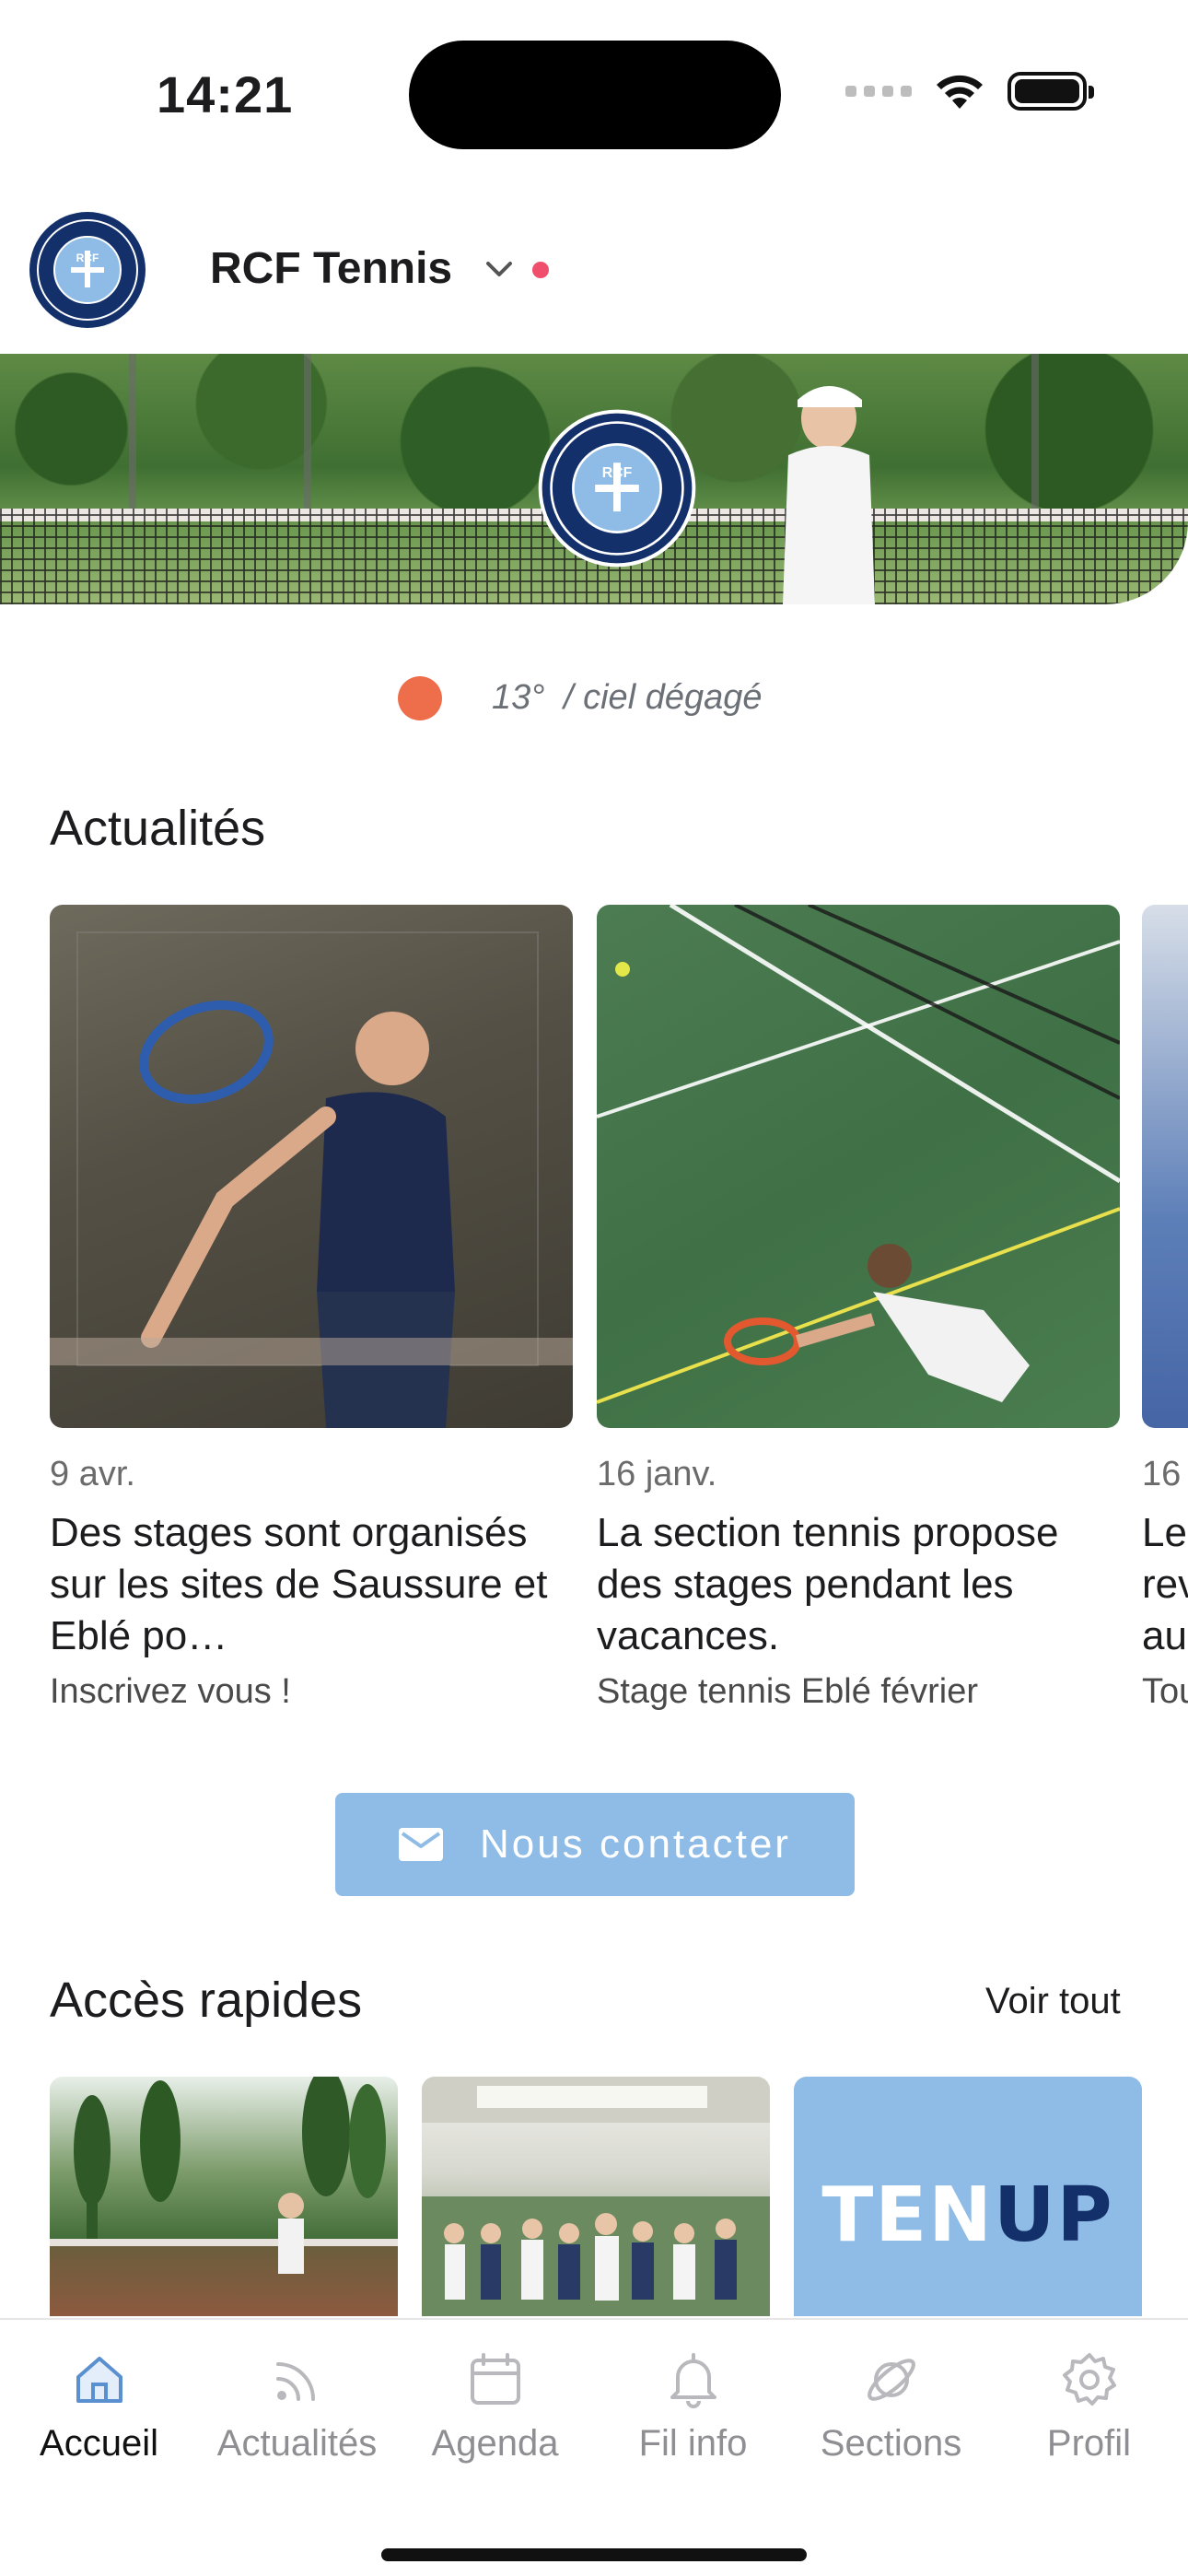 The width and height of the screenshot is (1188, 2576). Describe the element at coordinates (891, 2406) in the screenshot. I see `tab-sections: Sections` at that location.